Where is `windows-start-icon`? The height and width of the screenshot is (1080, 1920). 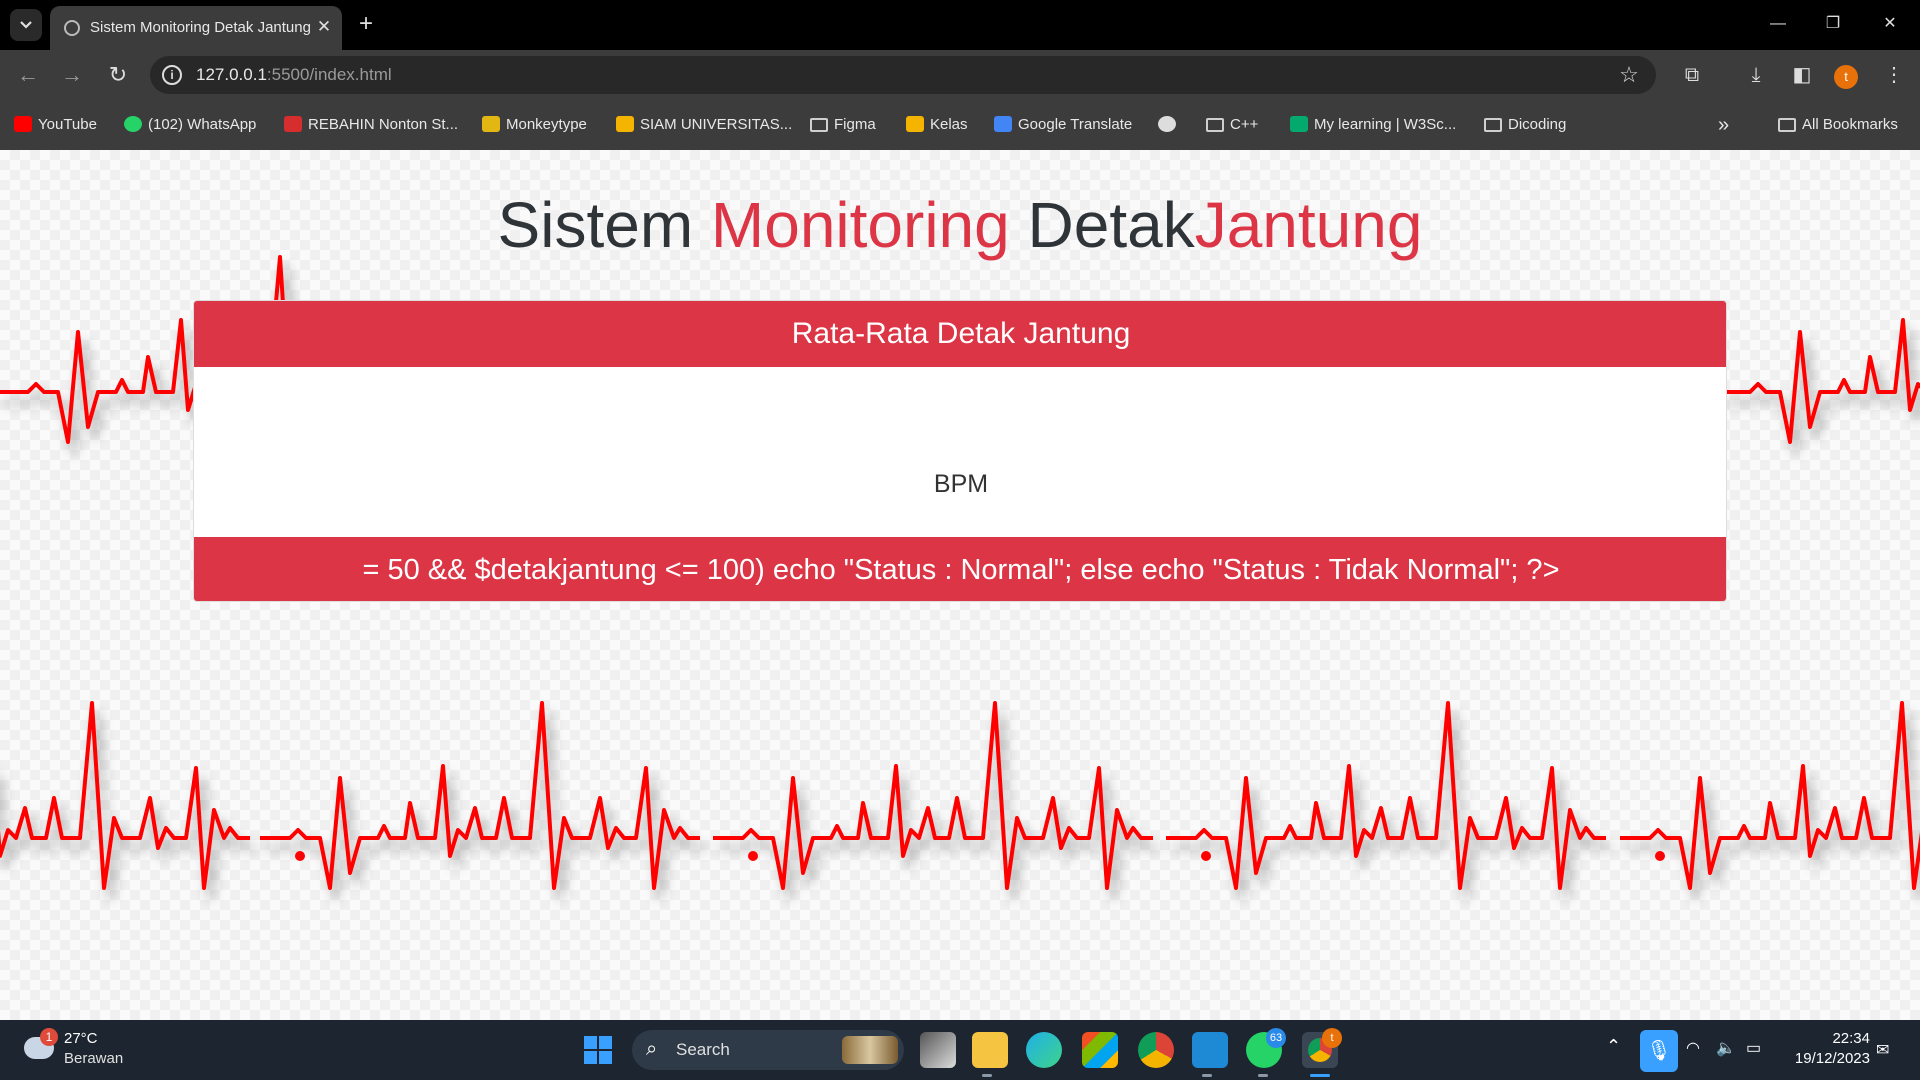 windows-start-icon is located at coordinates (598, 1050).